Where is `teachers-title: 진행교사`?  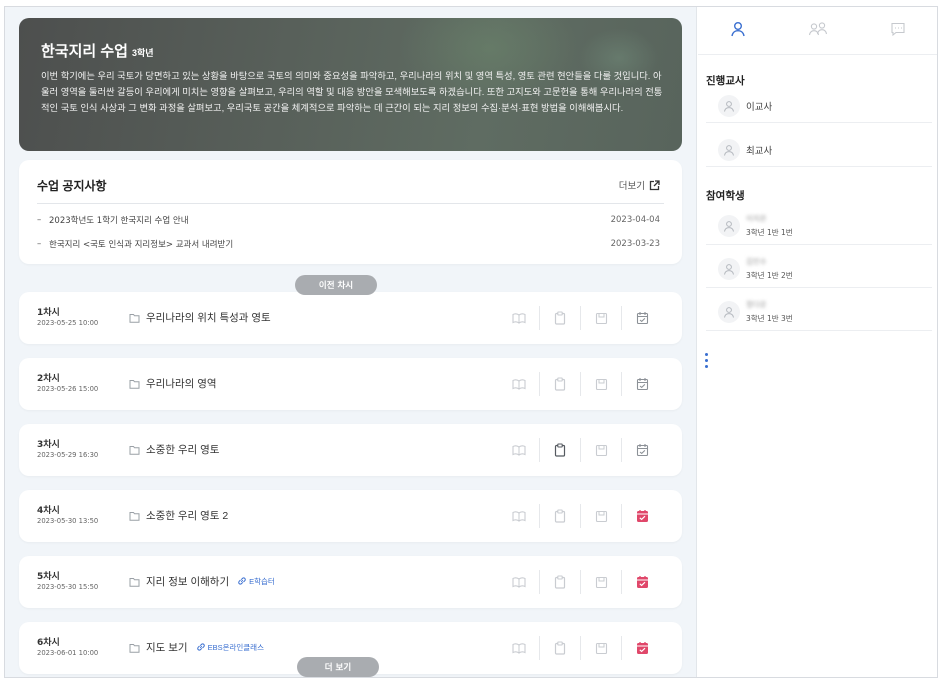 teachers-title: 진행교사 is located at coordinates (725, 81).